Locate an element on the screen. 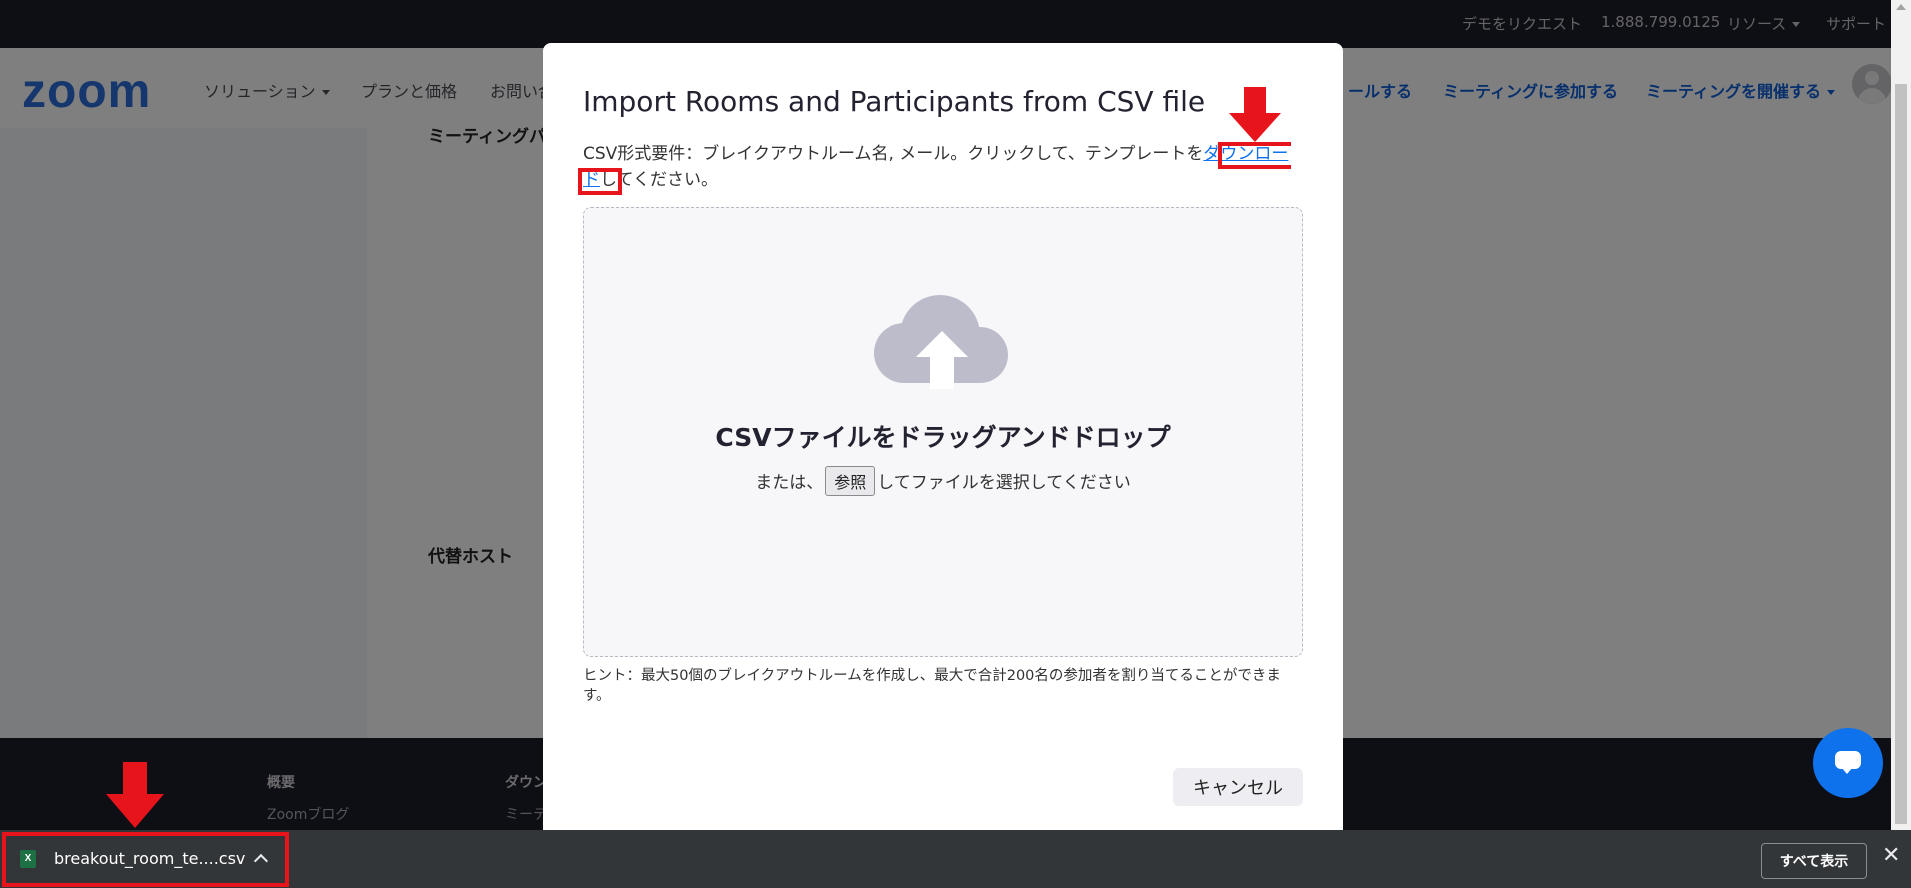  annotation-download-box is located at coordinates (145, 859).